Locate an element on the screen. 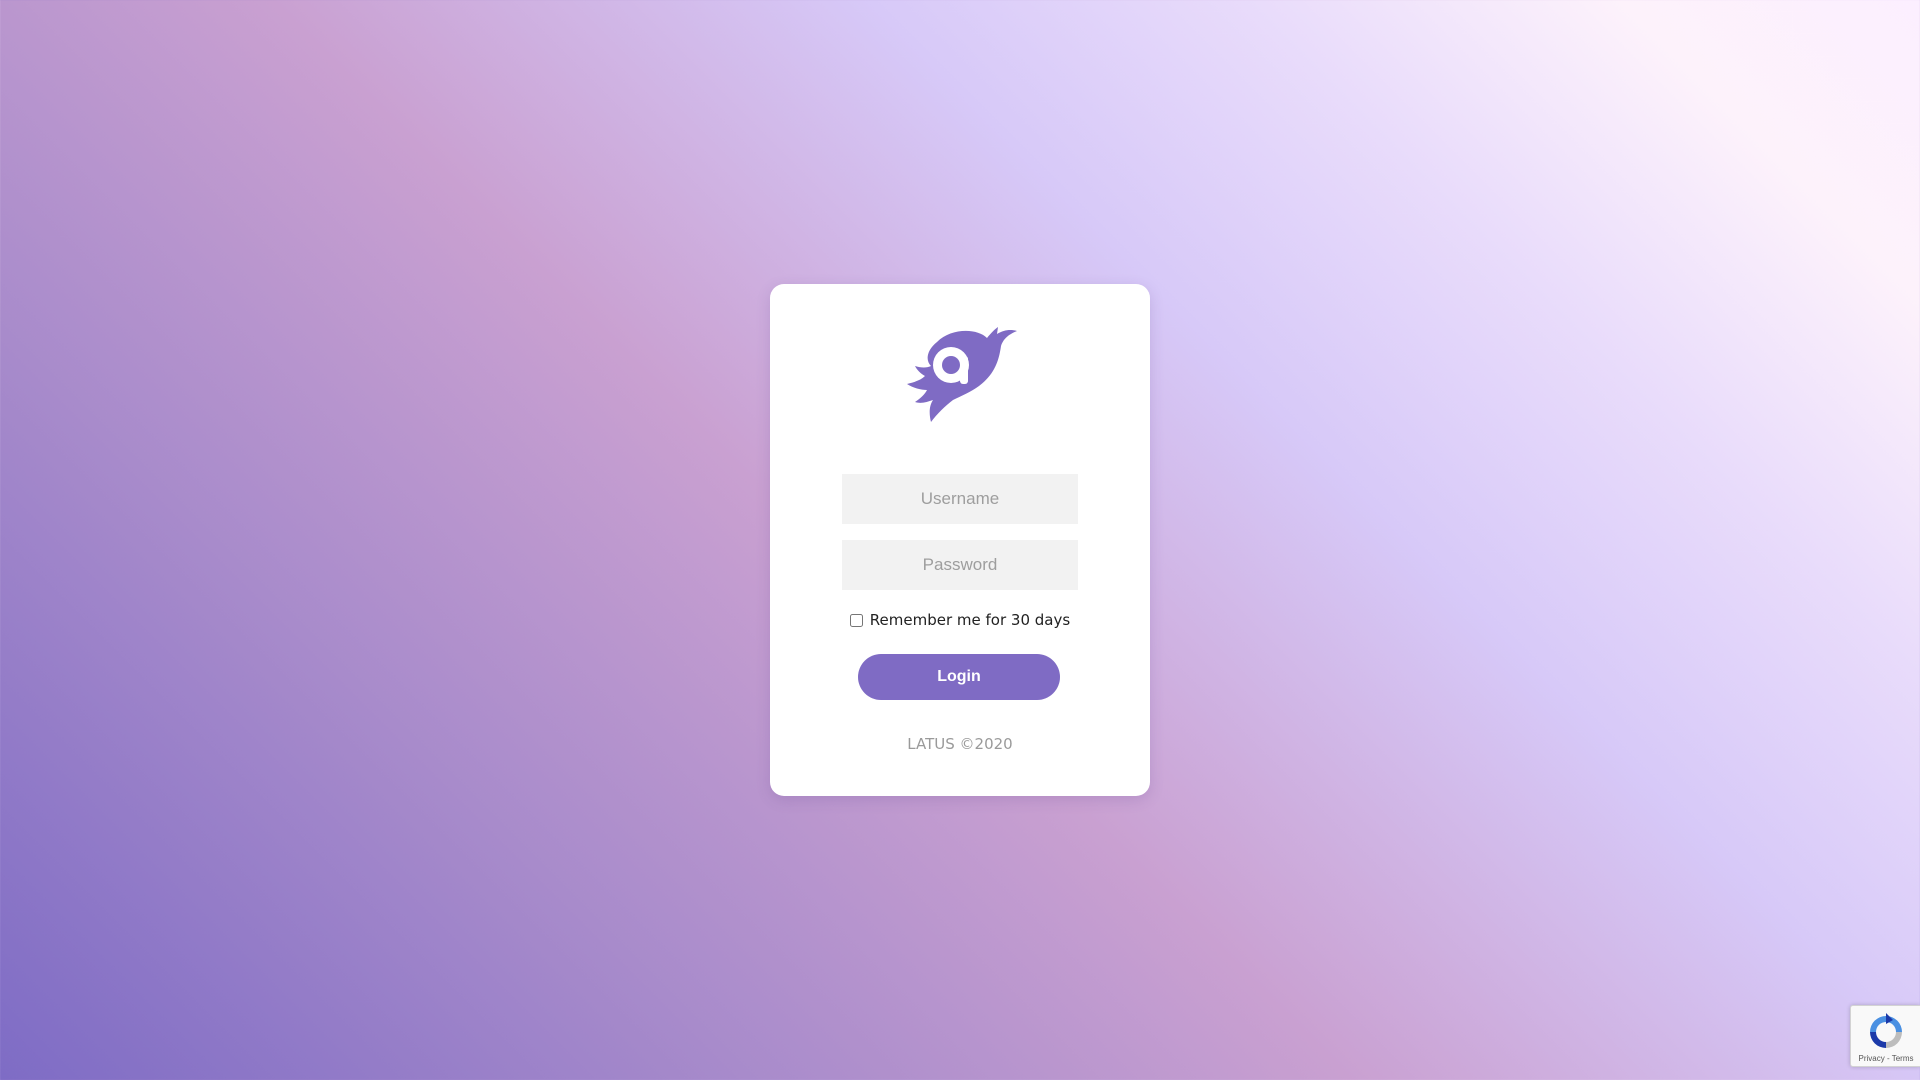 The width and height of the screenshot is (1920, 1080). recaptcha-links: Privacy - Terms is located at coordinates (1885, 1058).